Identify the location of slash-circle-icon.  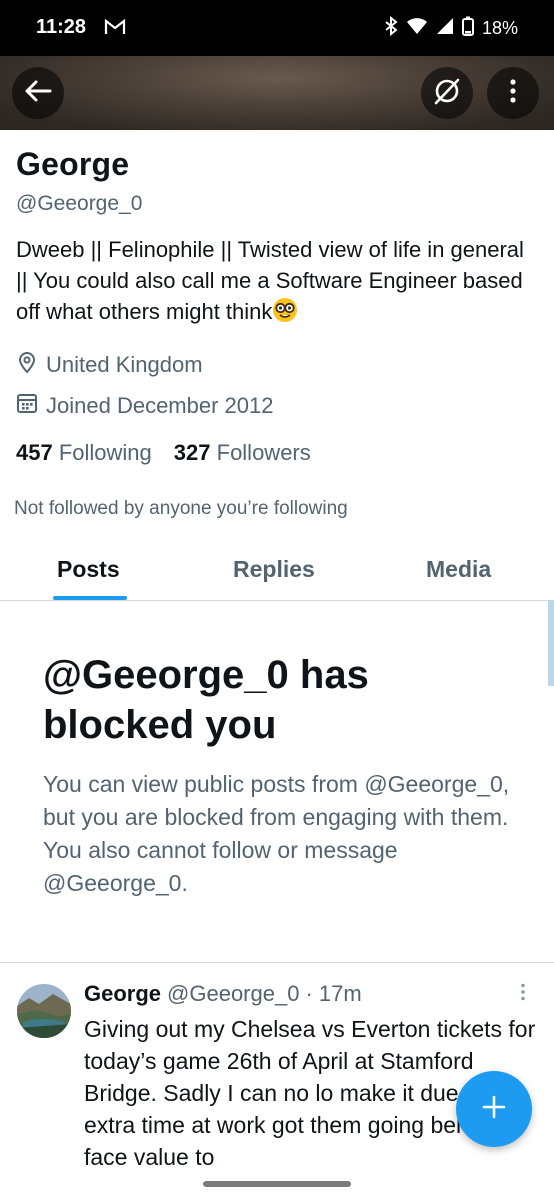
(447, 93).